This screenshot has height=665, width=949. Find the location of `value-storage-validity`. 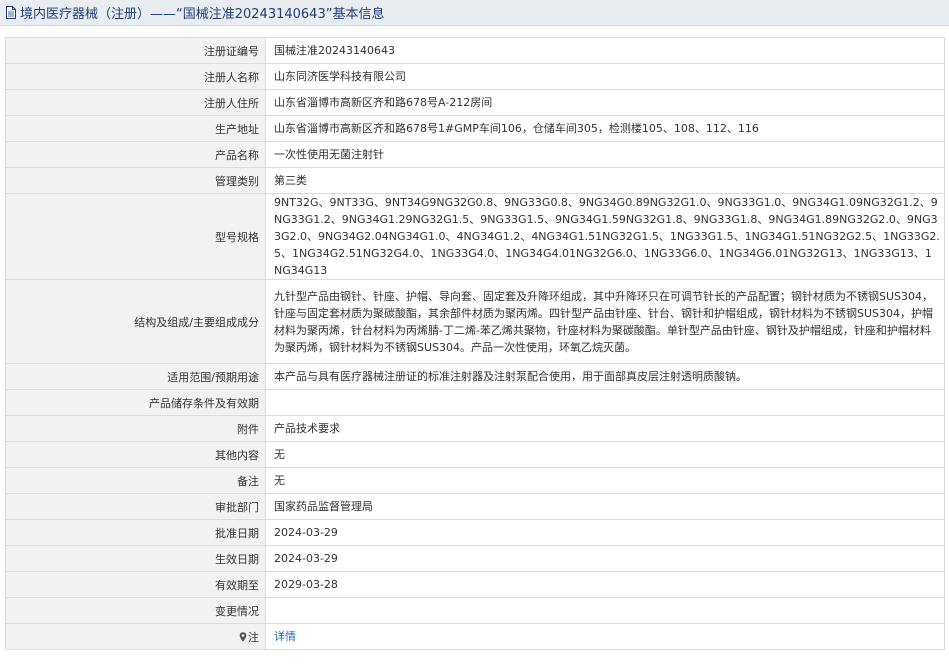

value-storage-validity is located at coordinates (605, 402).